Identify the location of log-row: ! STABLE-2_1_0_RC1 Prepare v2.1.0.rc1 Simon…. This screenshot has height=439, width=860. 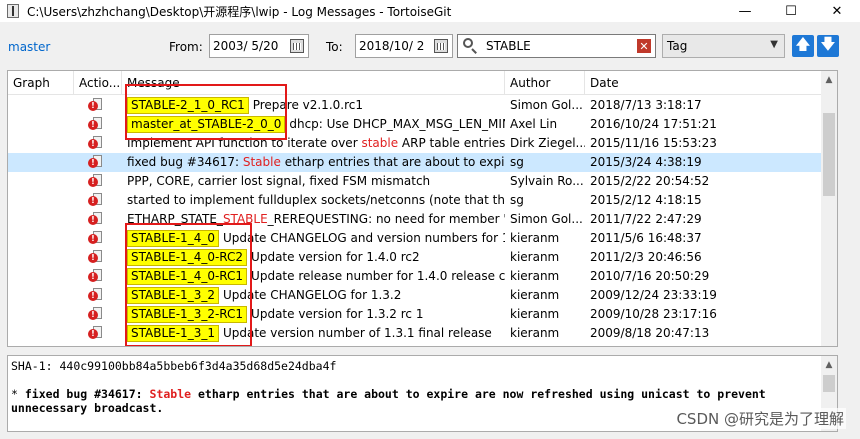
(415, 105).